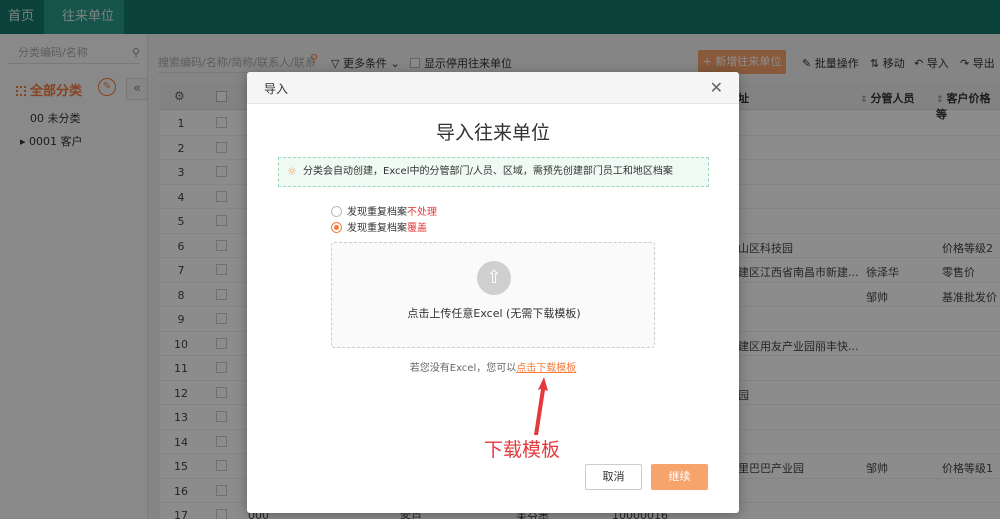 This screenshot has height=519, width=1000. I want to click on option-skip-duplicates: 发现重复档案不处理, so click(384, 210).